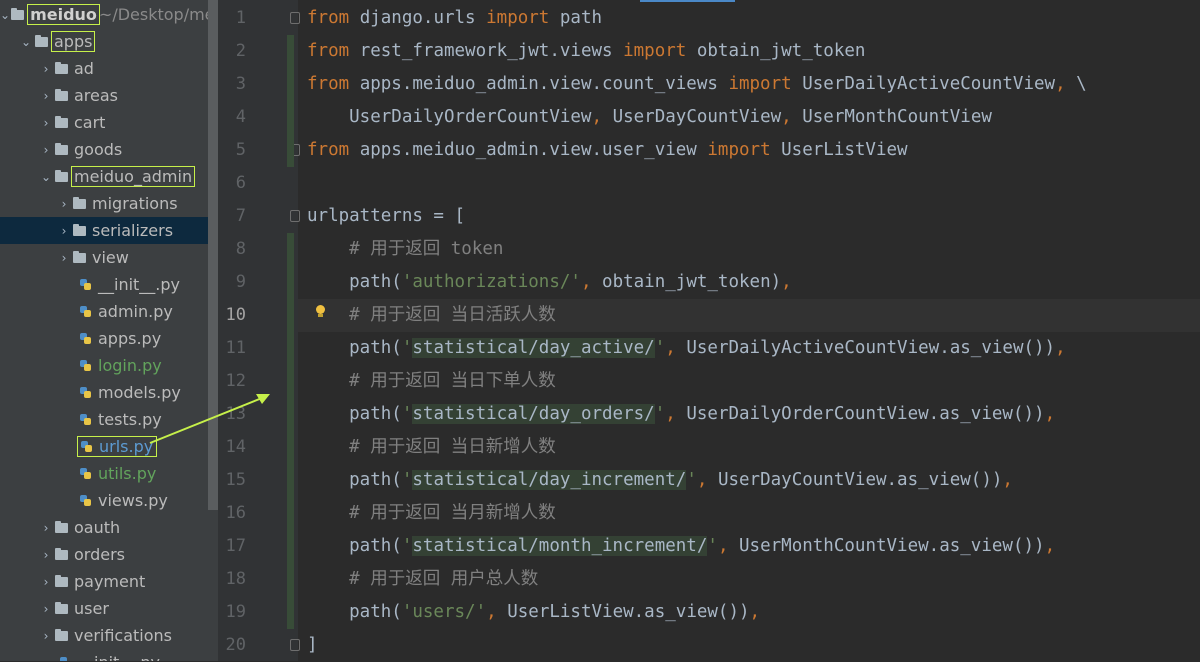 The width and height of the screenshot is (1200, 662). What do you see at coordinates (749, 579) in the screenshot?
I see `code-line: # 用于返回 用户总人数` at bounding box center [749, 579].